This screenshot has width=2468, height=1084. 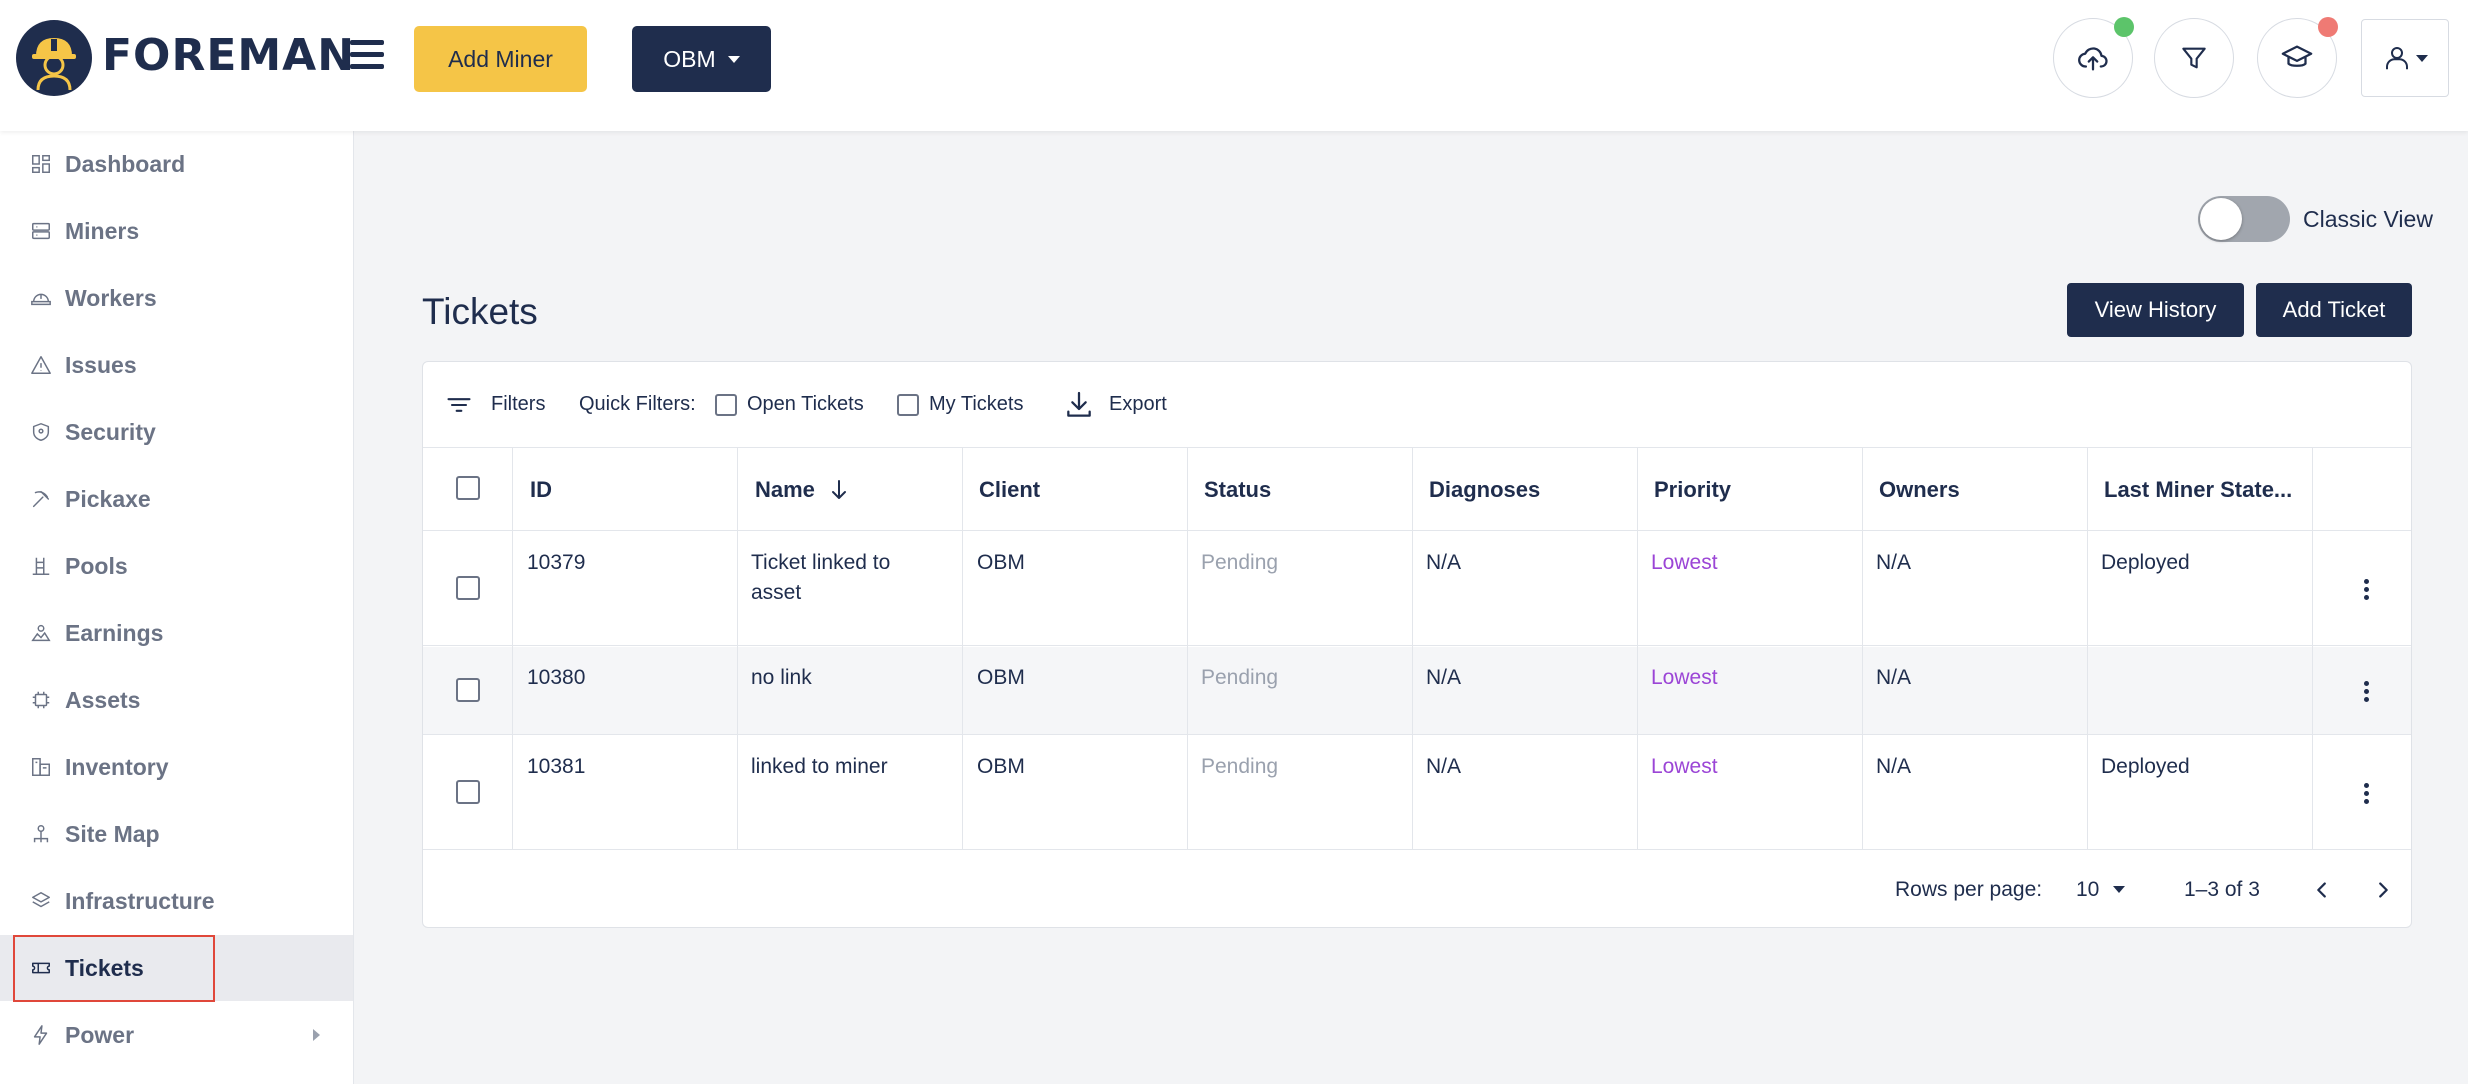 I want to click on miners-icon, so click(x=41, y=231).